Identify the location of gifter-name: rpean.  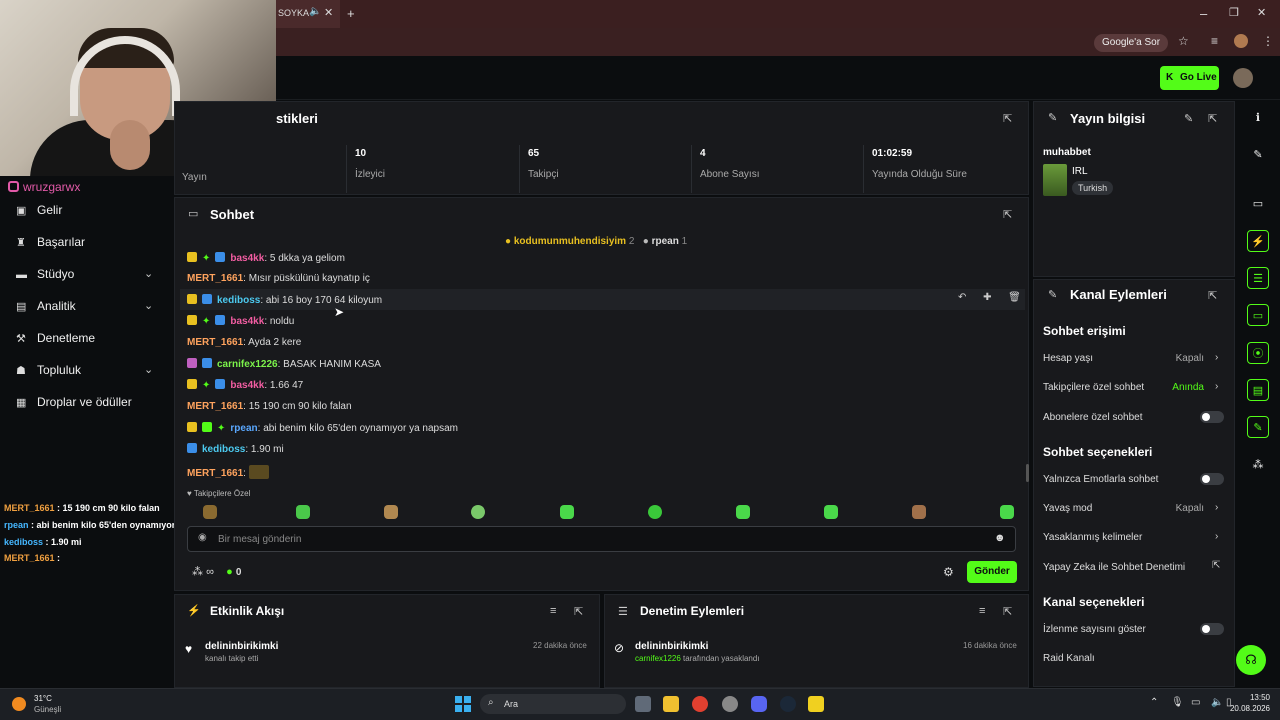
(665, 241).